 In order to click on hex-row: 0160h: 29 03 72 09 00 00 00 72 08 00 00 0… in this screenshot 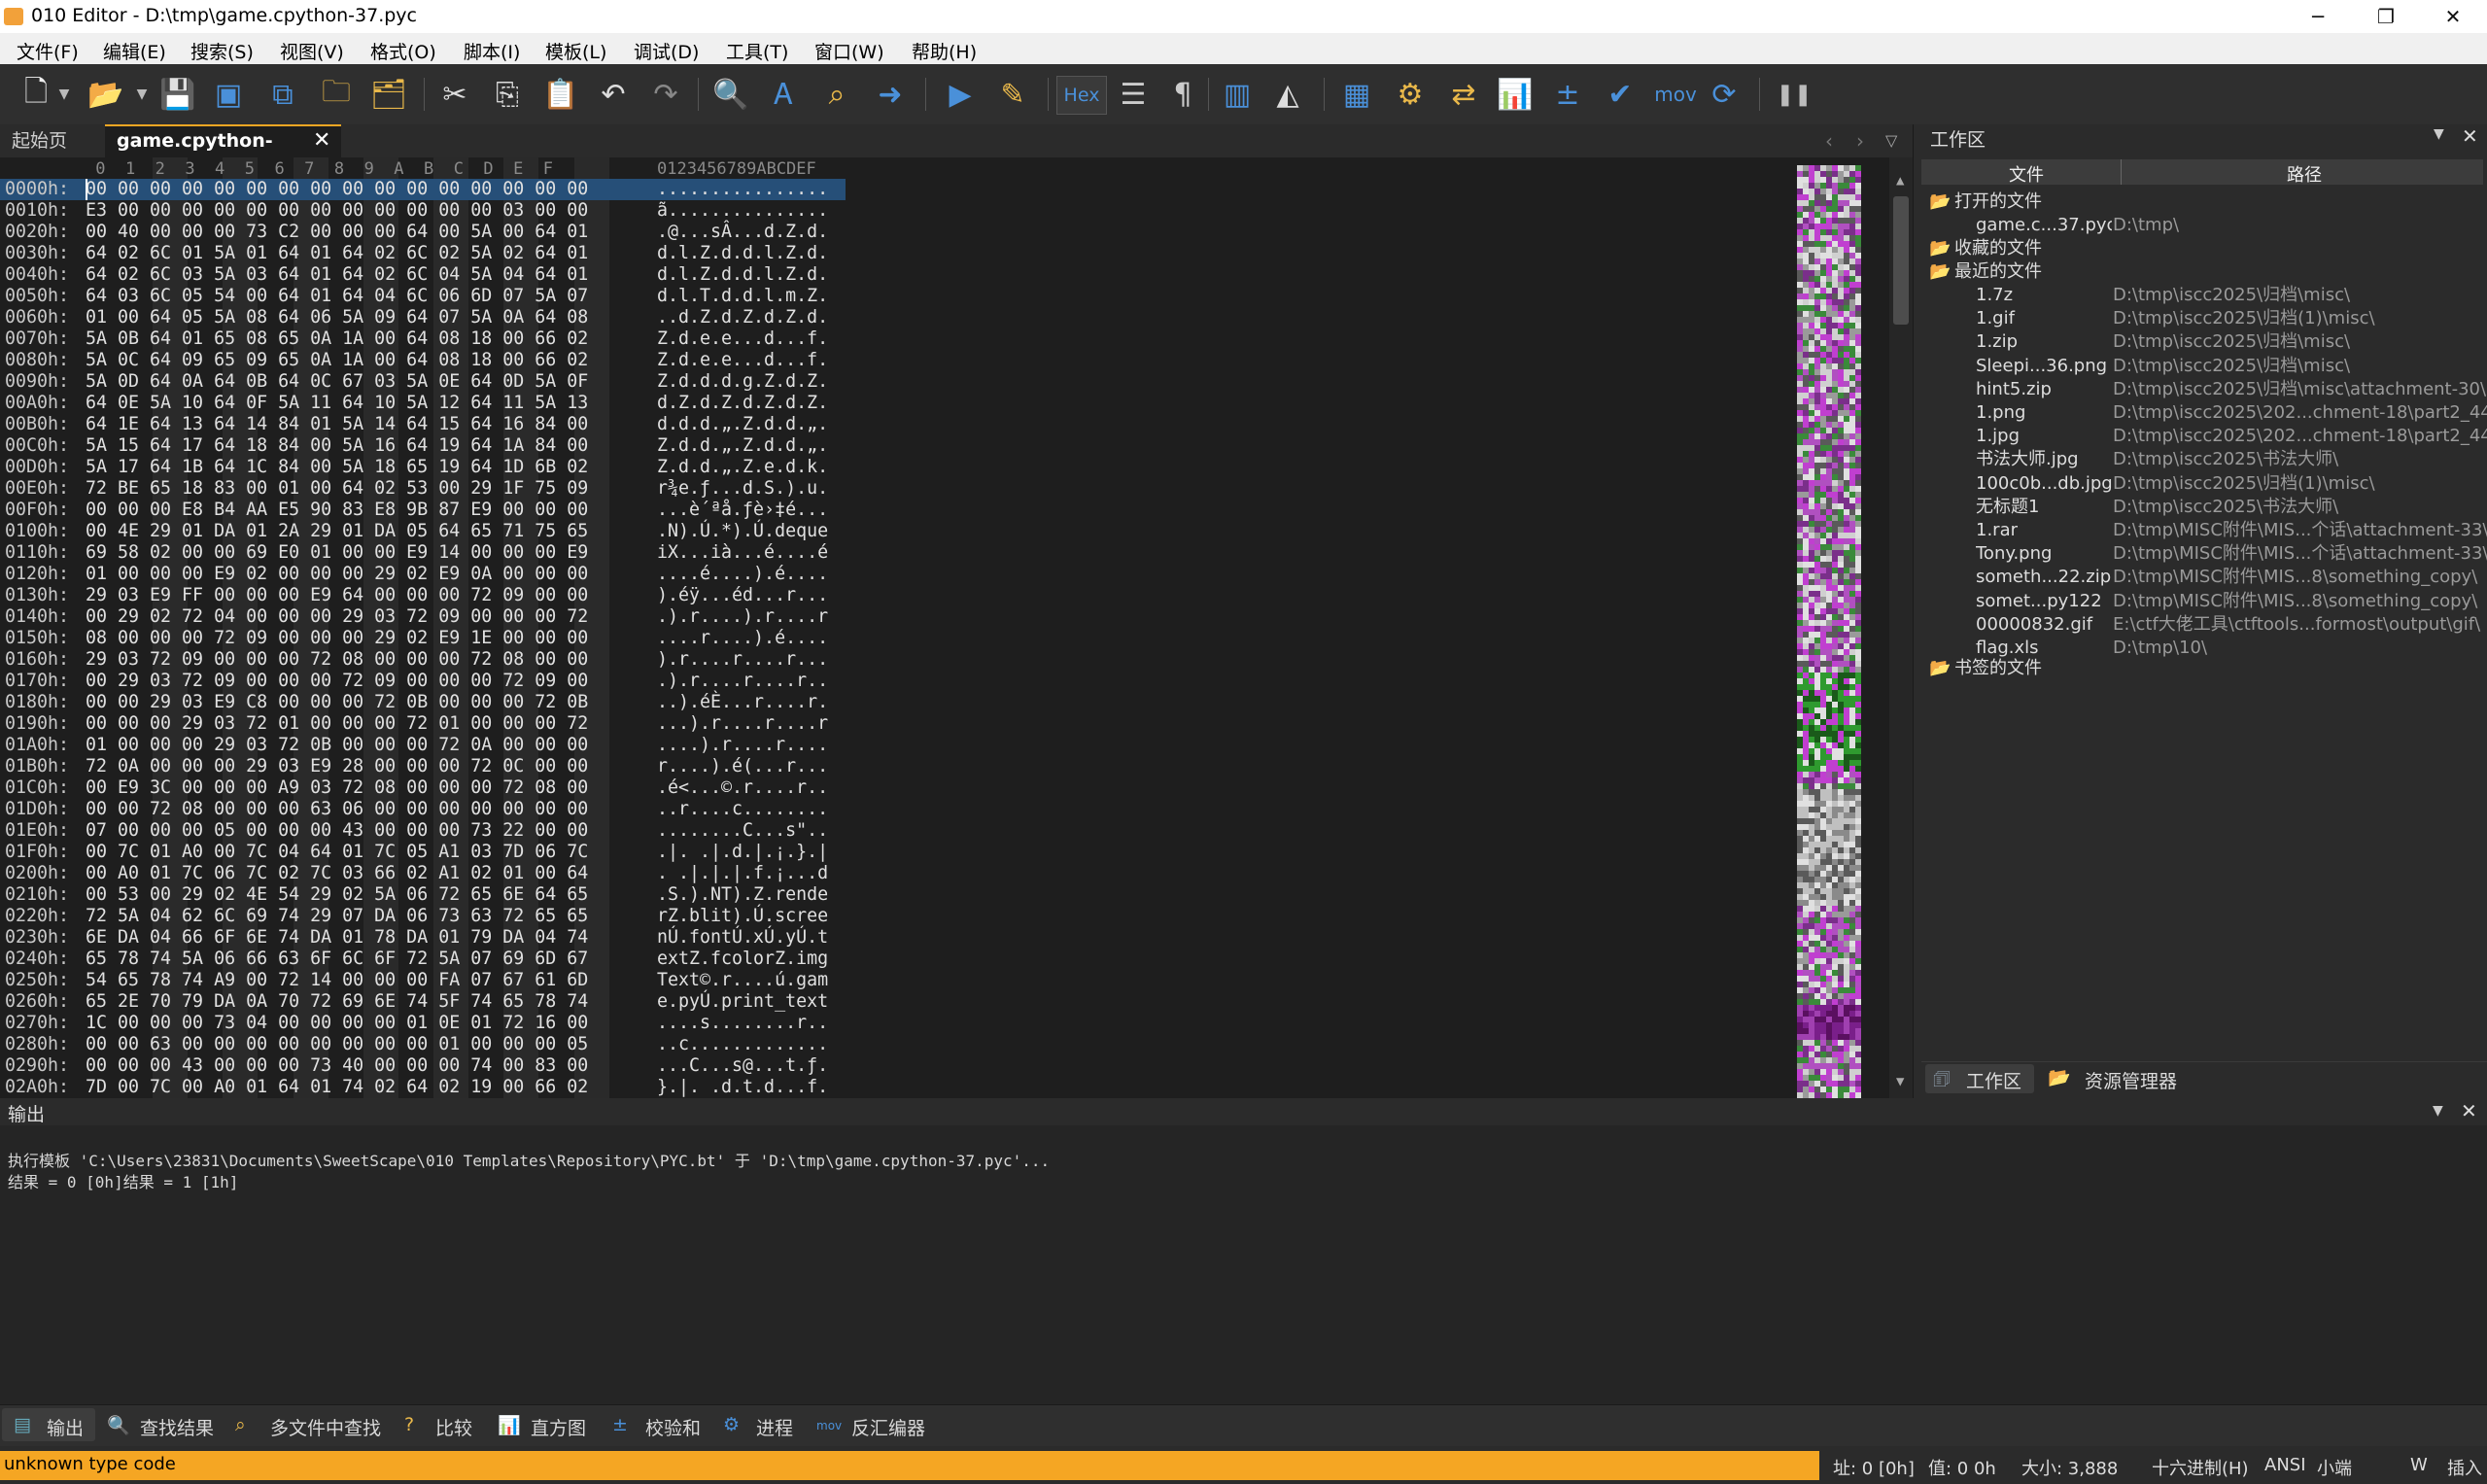, I will do `click(437, 660)`.